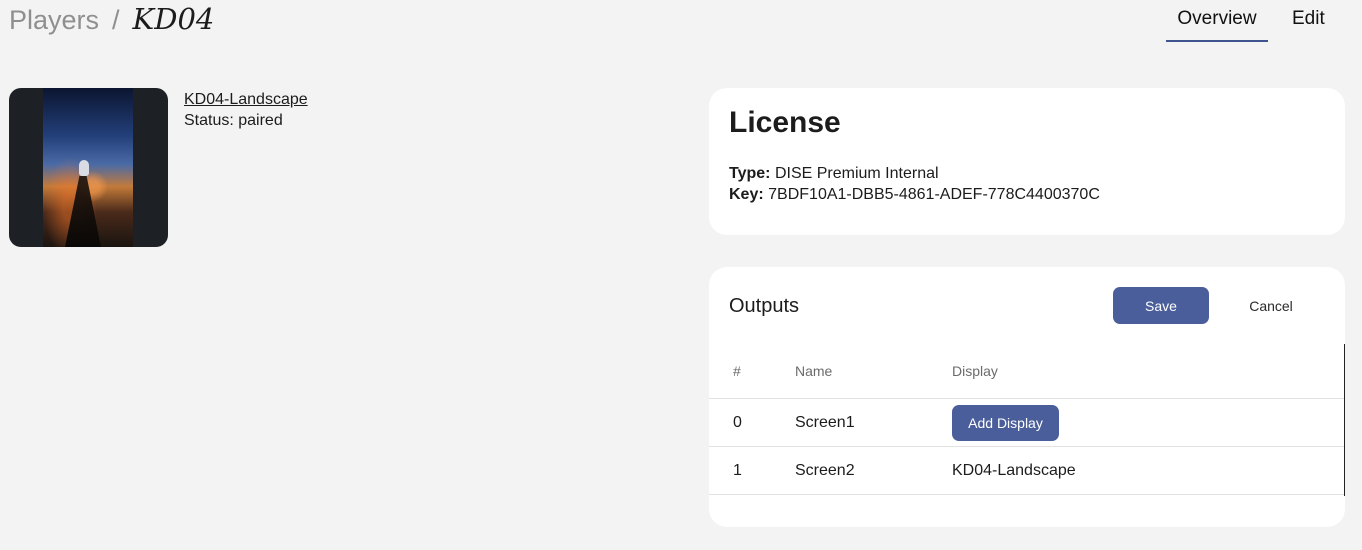 The height and width of the screenshot is (550, 1362). I want to click on breadcrumb: Players / KD04, so click(111, 20).